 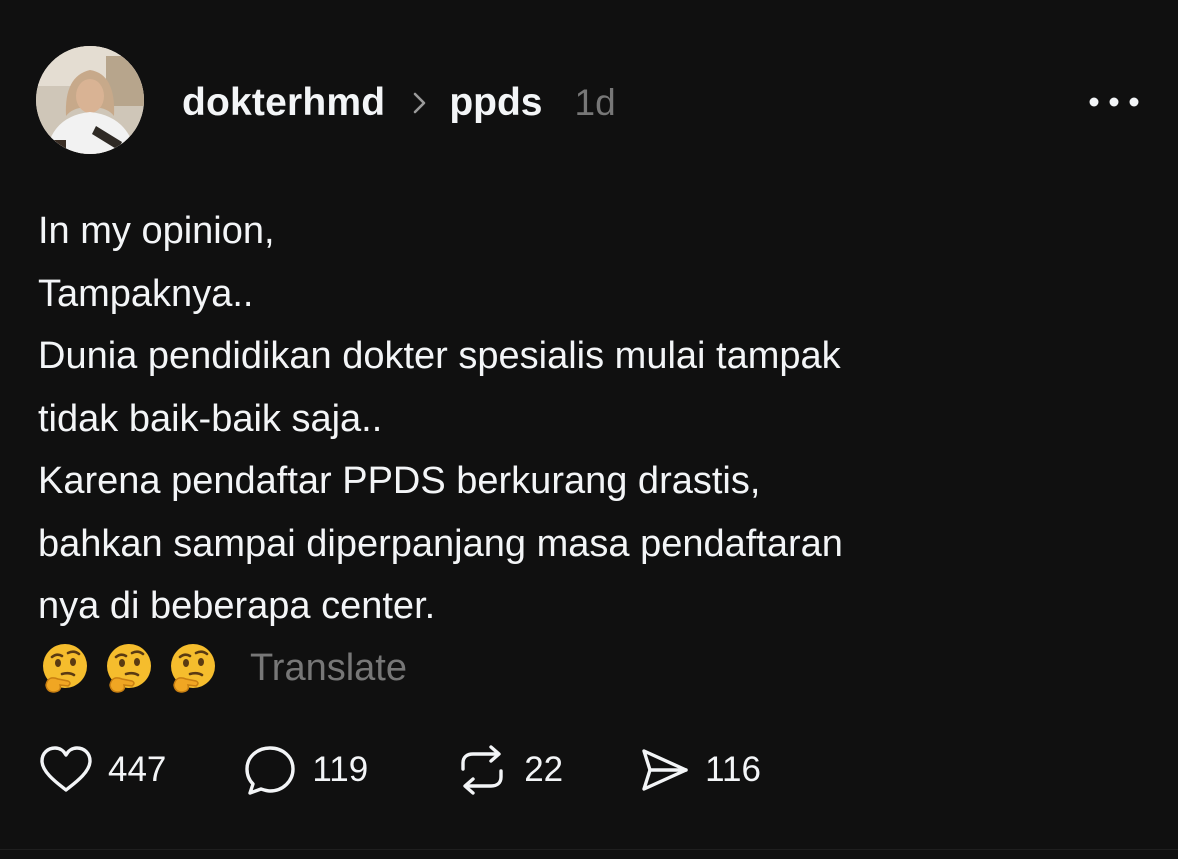 What do you see at coordinates (544, 769) in the screenshot?
I see `repost-count: 22` at bounding box center [544, 769].